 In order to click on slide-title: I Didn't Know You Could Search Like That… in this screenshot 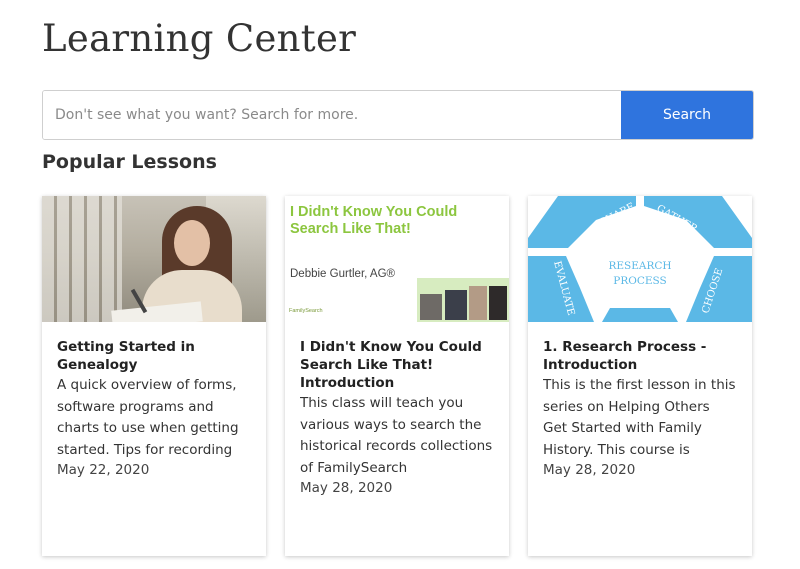, I will do `click(374, 220)`.